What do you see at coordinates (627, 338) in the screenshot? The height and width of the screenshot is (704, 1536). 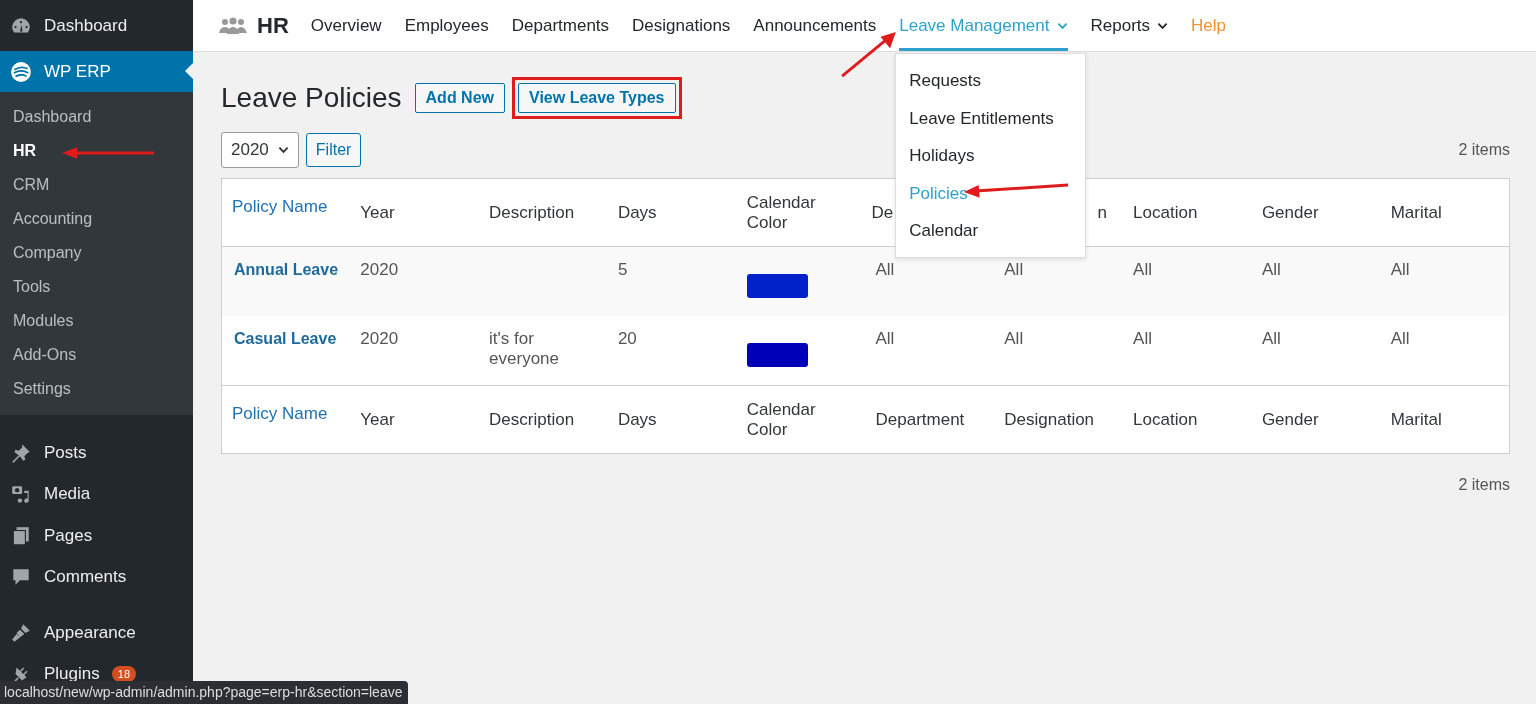 I see `table-cell: 20` at bounding box center [627, 338].